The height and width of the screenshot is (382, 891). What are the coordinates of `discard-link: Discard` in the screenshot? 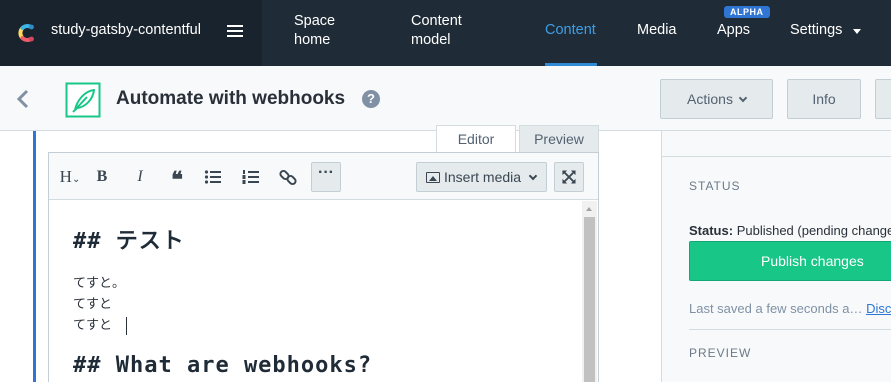 It's located at (878, 308).